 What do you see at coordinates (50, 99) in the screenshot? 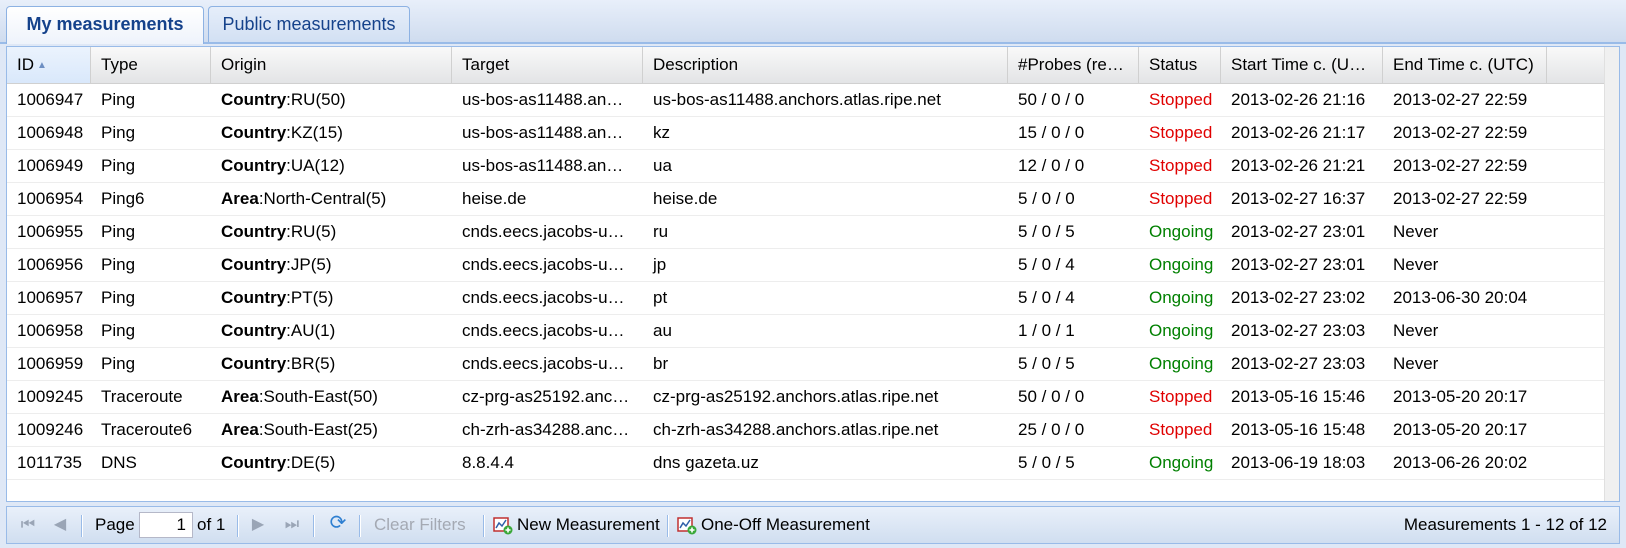
I see `cell-id: 1006947` at bounding box center [50, 99].